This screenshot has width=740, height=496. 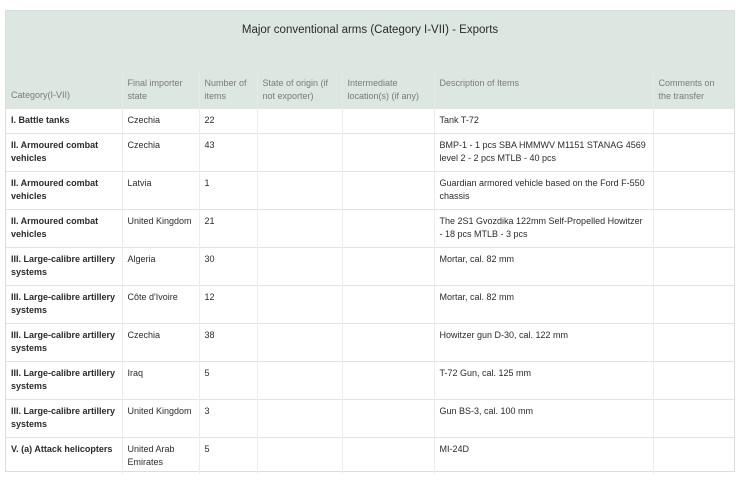 What do you see at coordinates (387, 90) in the screenshot?
I see `column-header-intermediate: Intermediate location(s) (if any)` at bounding box center [387, 90].